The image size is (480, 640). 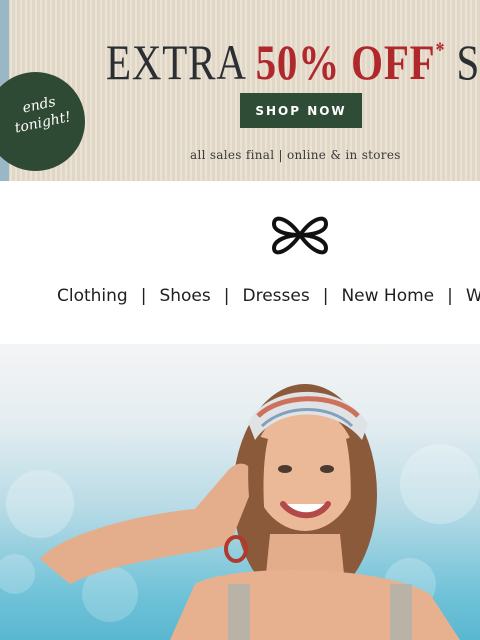 I want to click on nav-item-we: We, so click(x=473, y=296).